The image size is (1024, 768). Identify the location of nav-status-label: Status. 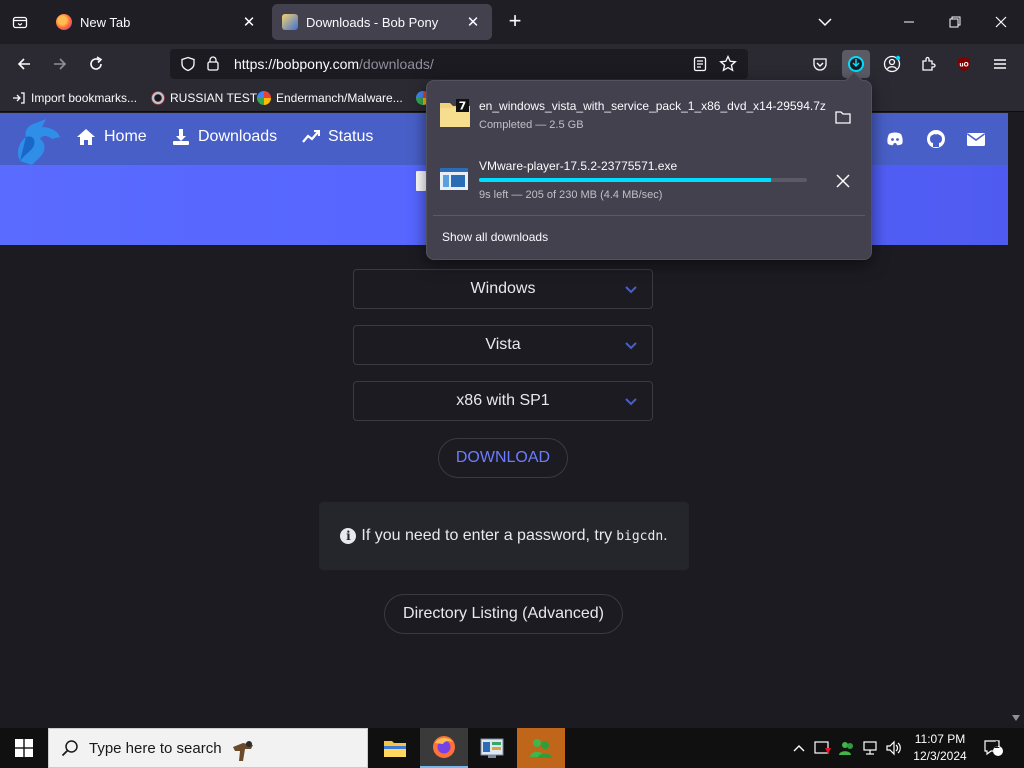
(351, 136).